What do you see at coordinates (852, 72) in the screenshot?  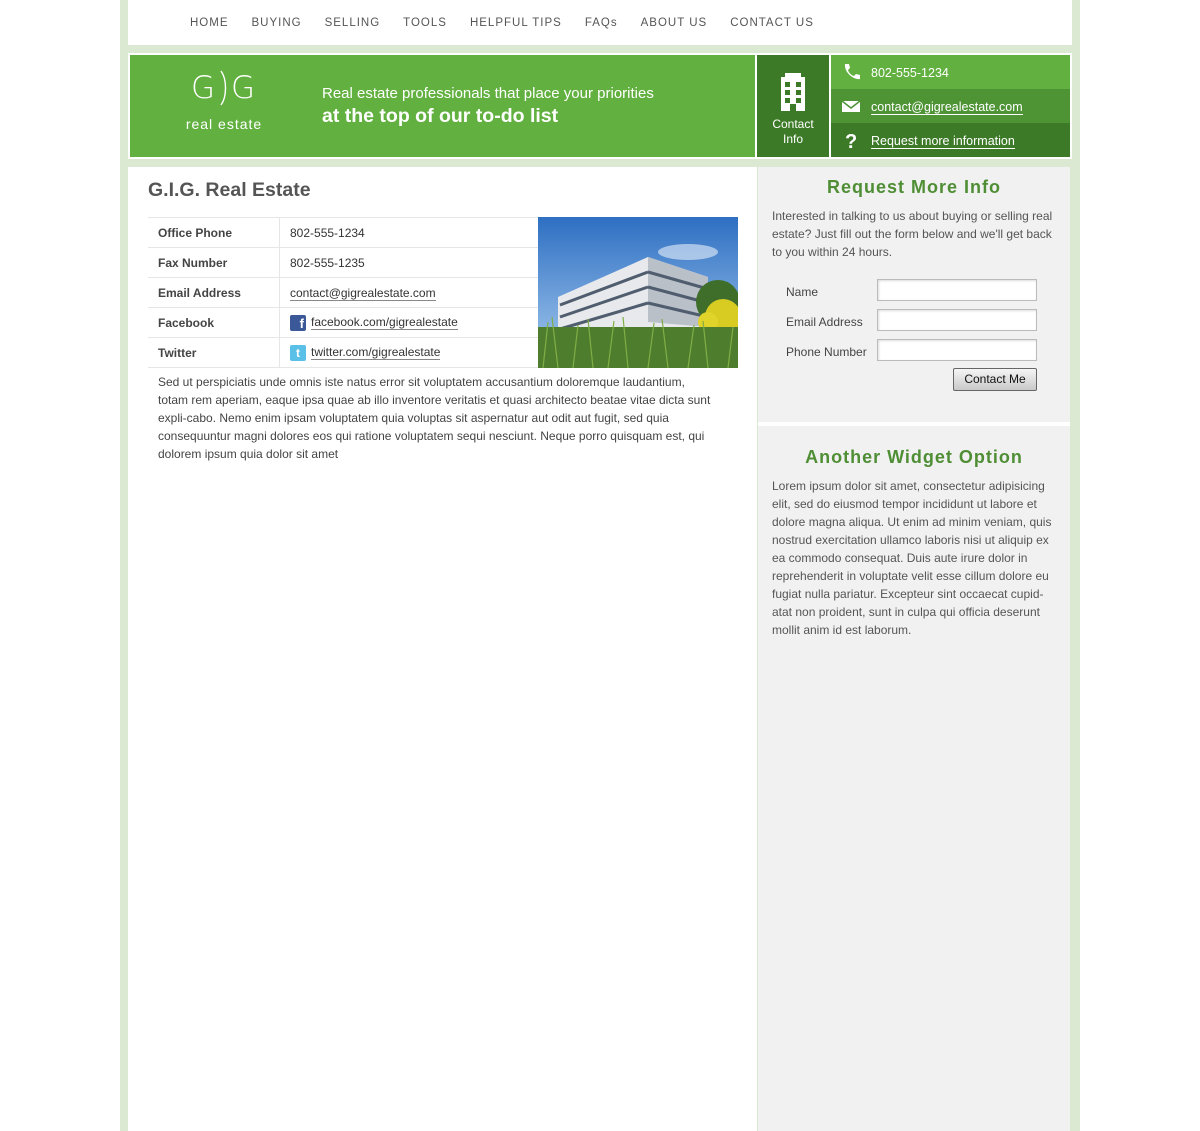 I see `phone-icon` at bounding box center [852, 72].